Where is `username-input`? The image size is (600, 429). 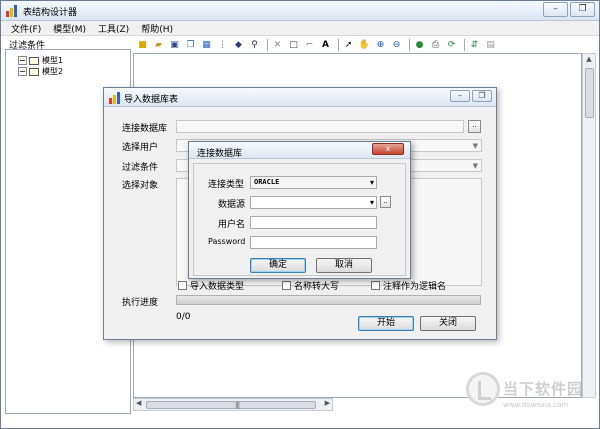
username-input is located at coordinates (313, 222).